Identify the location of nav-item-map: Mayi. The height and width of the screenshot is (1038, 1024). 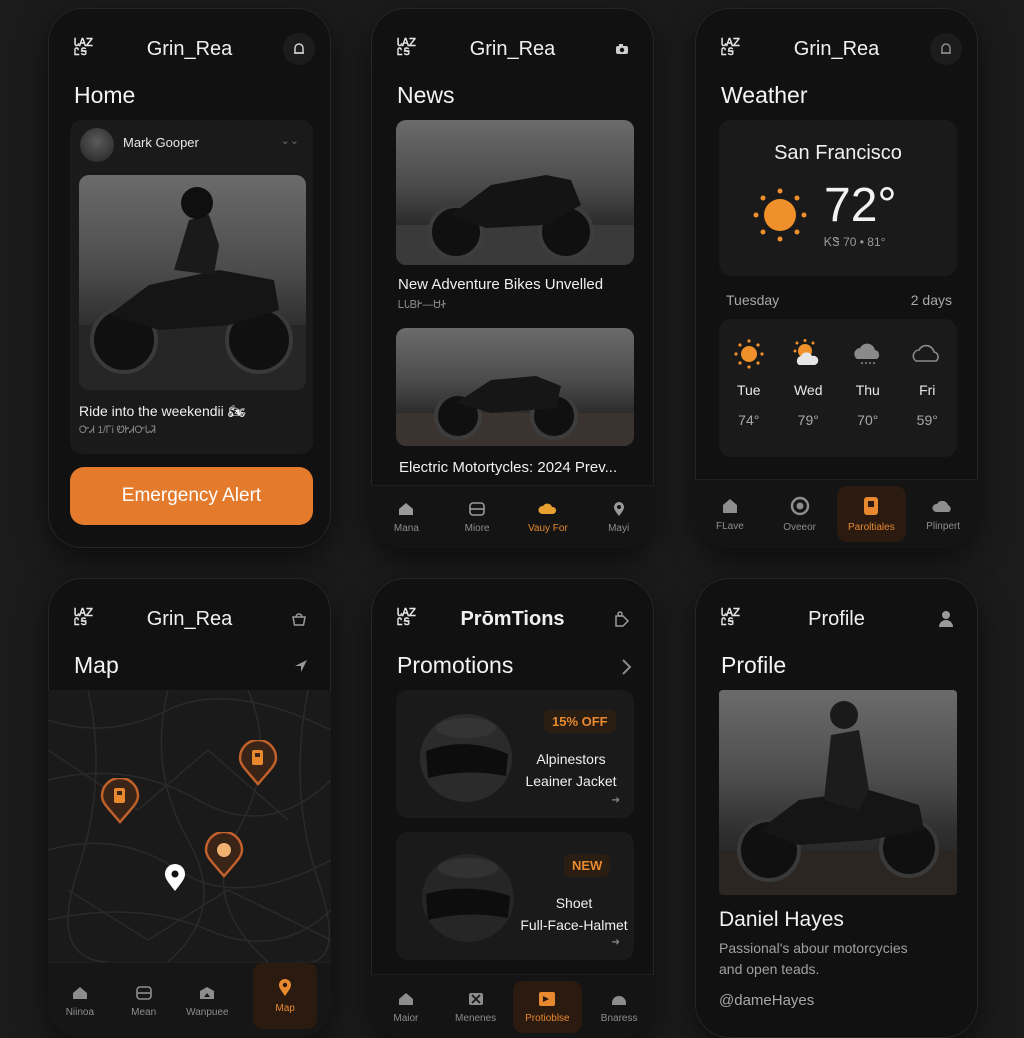
(618, 517).